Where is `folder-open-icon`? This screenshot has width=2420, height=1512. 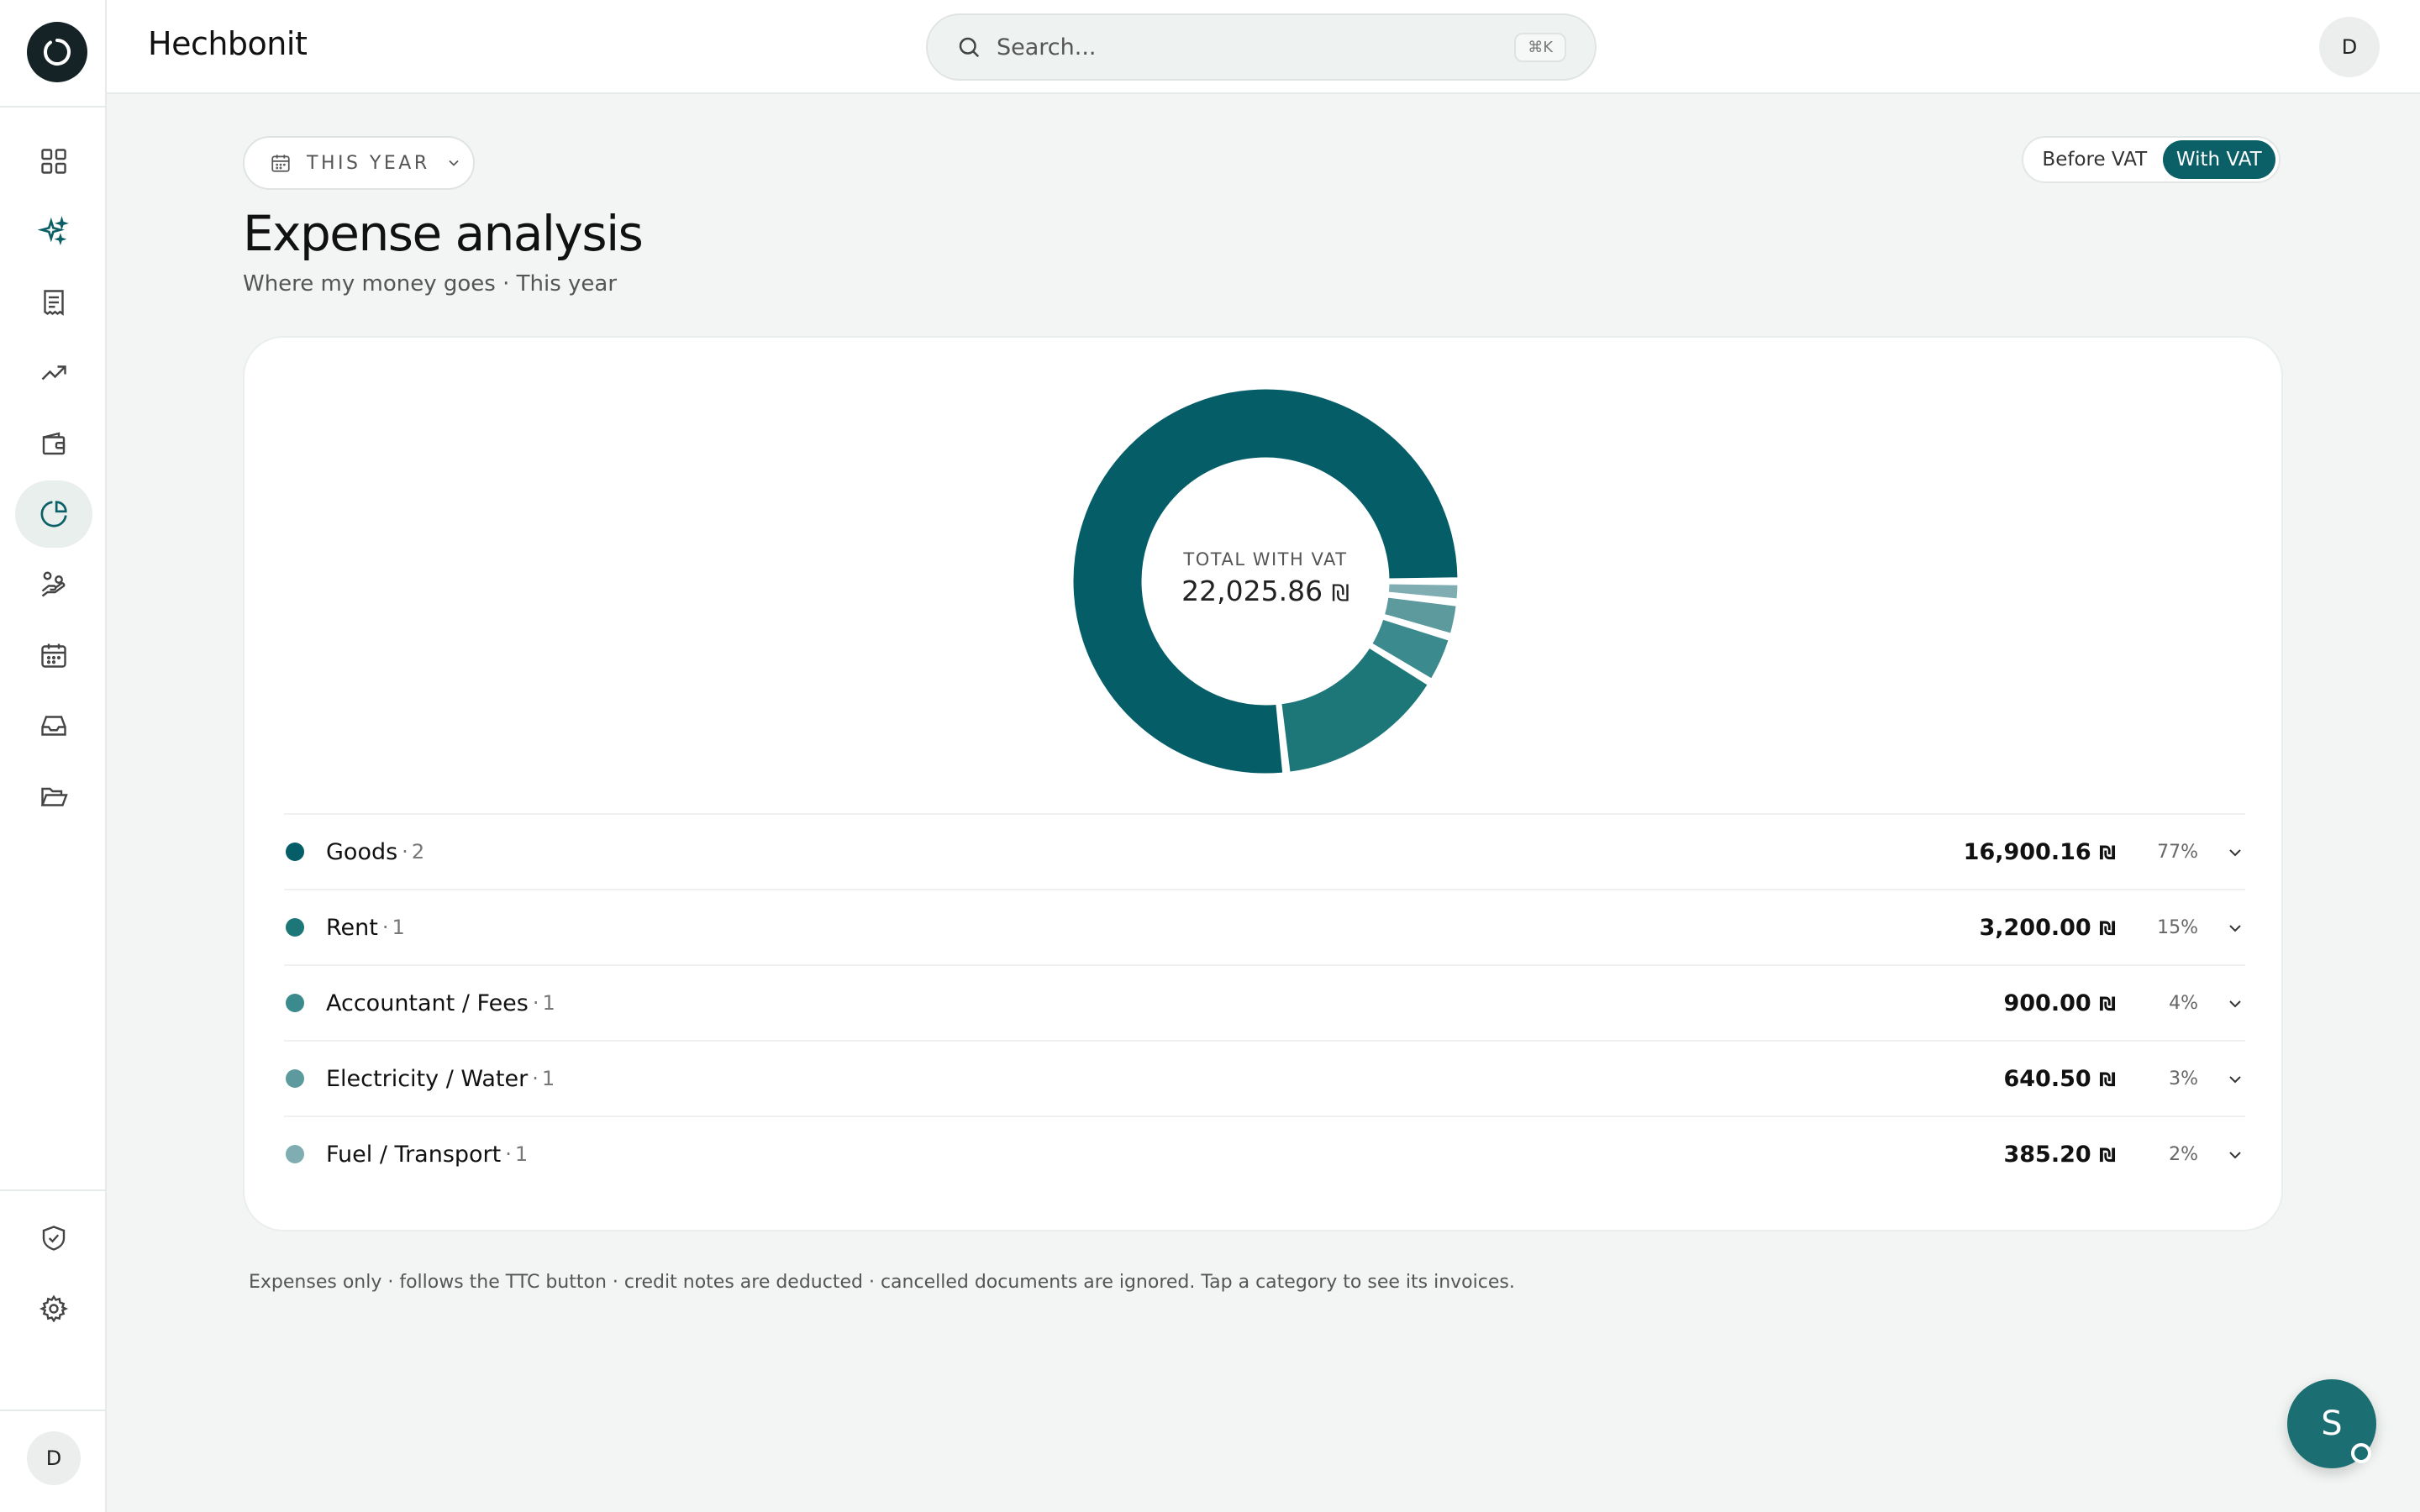
folder-open-icon is located at coordinates (53, 796).